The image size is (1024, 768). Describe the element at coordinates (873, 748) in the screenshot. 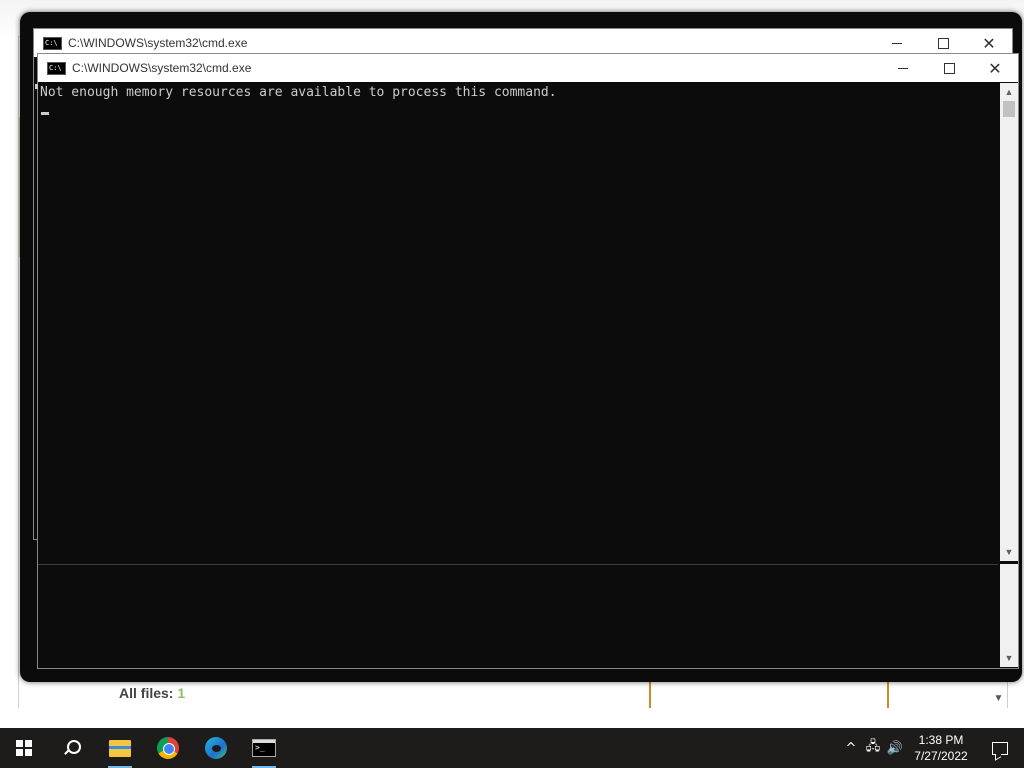

I see `network-icon: 🖧` at that location.